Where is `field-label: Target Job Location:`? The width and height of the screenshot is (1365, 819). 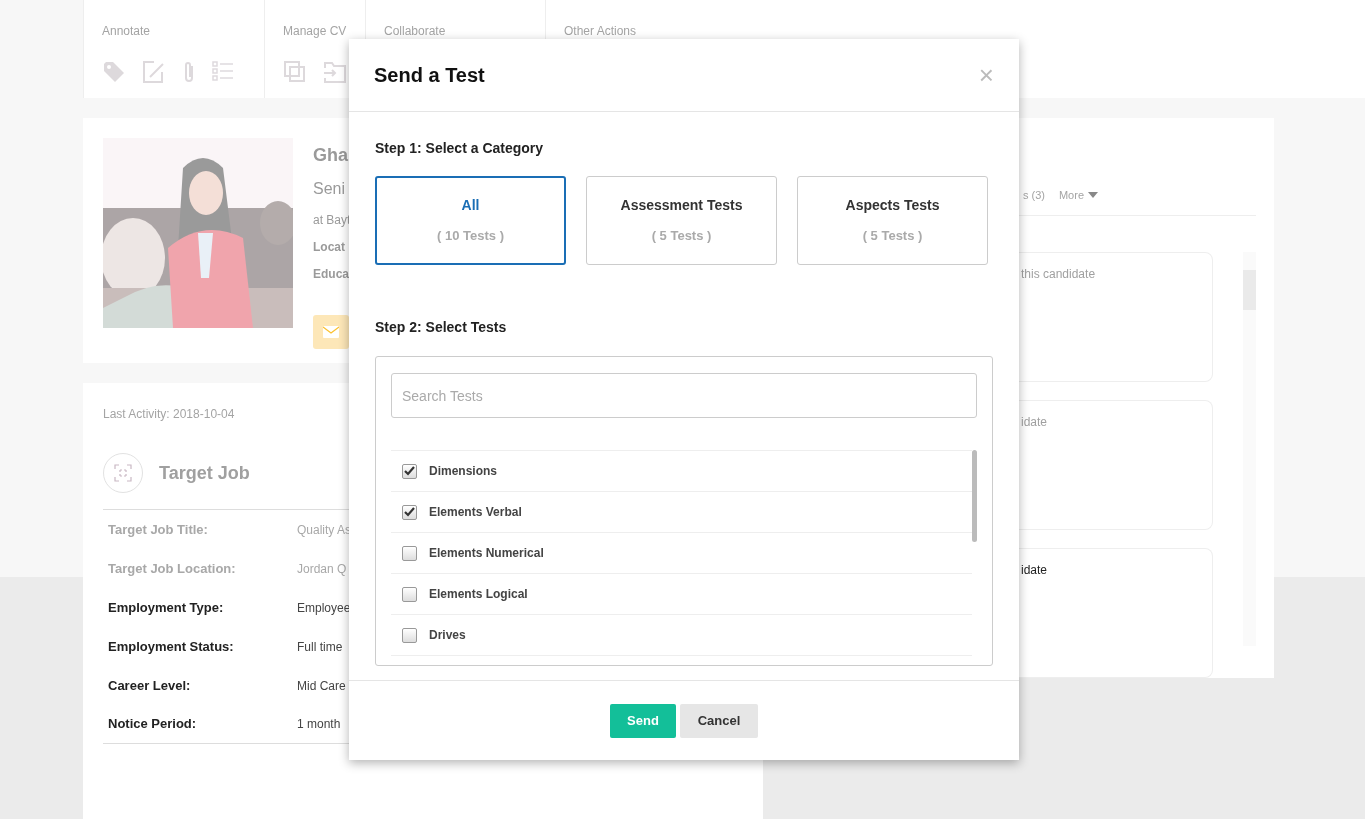
field-label: Target Job Location: is located at coordinates (172, 568).